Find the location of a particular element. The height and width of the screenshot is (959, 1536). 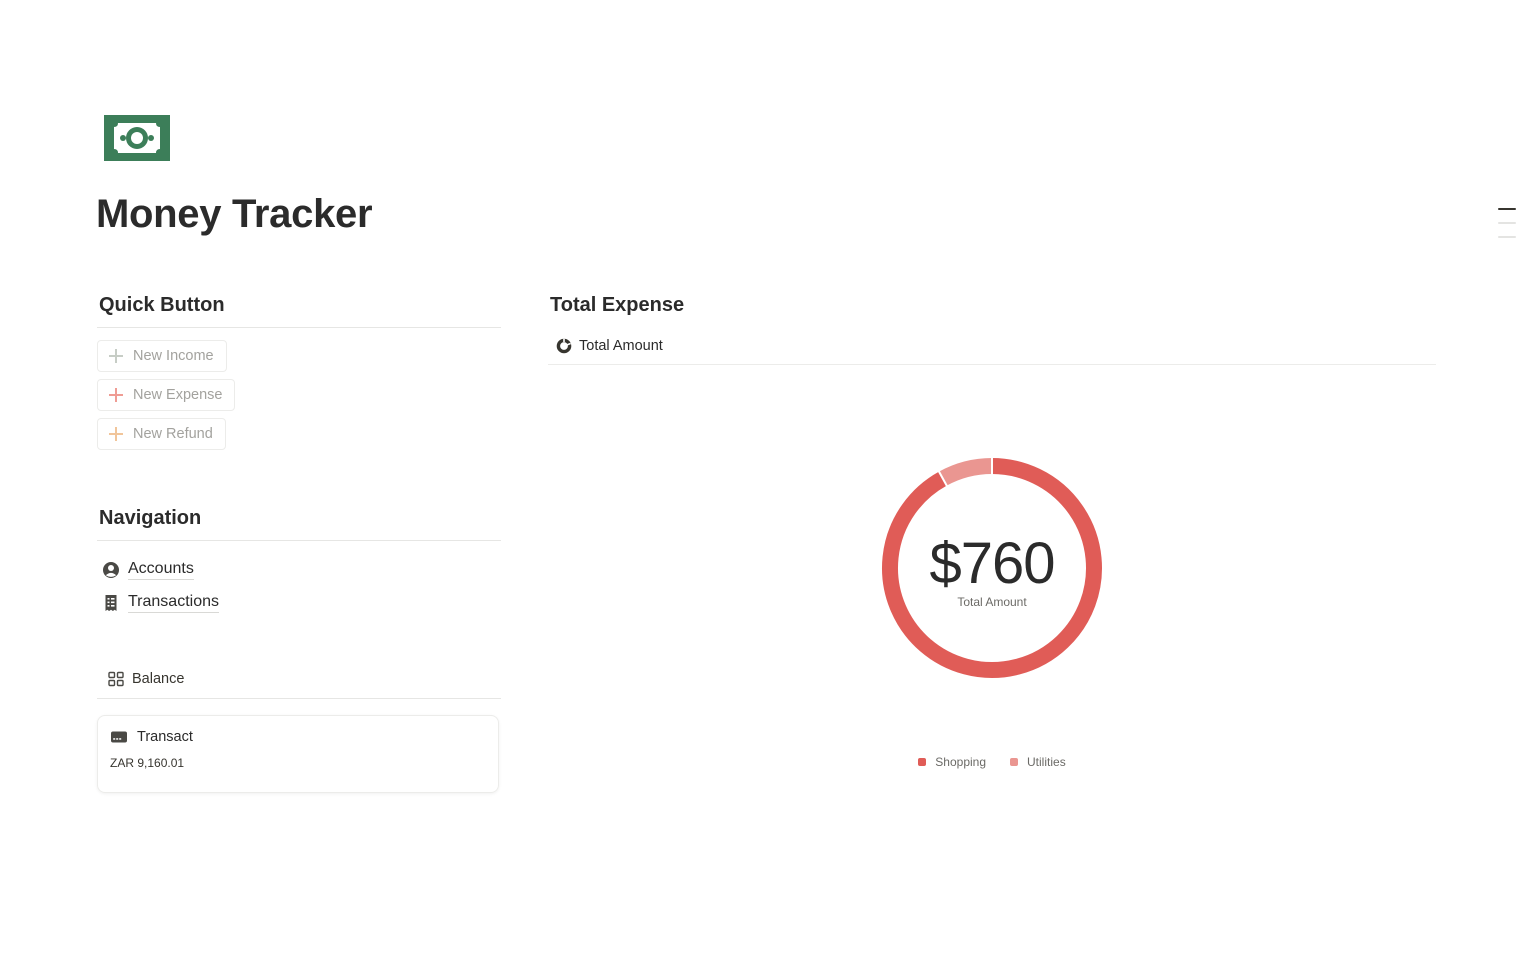

receipt-icon is located at coordinates (111, 603).